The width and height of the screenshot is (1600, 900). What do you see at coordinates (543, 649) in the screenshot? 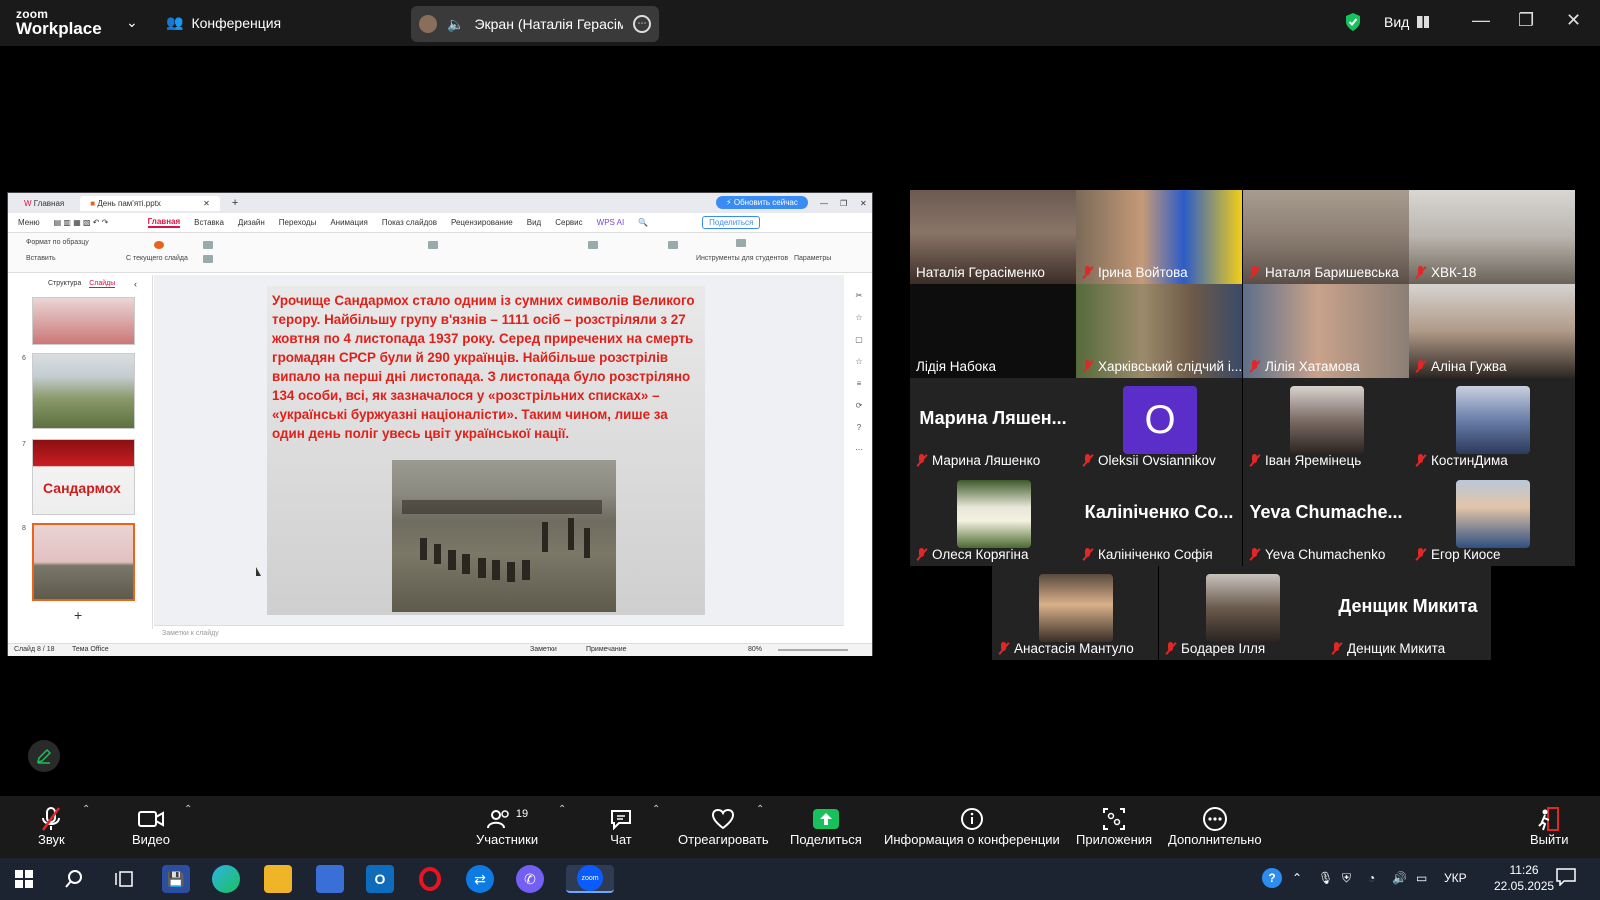
I see `notes-toggle: Заметки` at bounding box center [543, 649].